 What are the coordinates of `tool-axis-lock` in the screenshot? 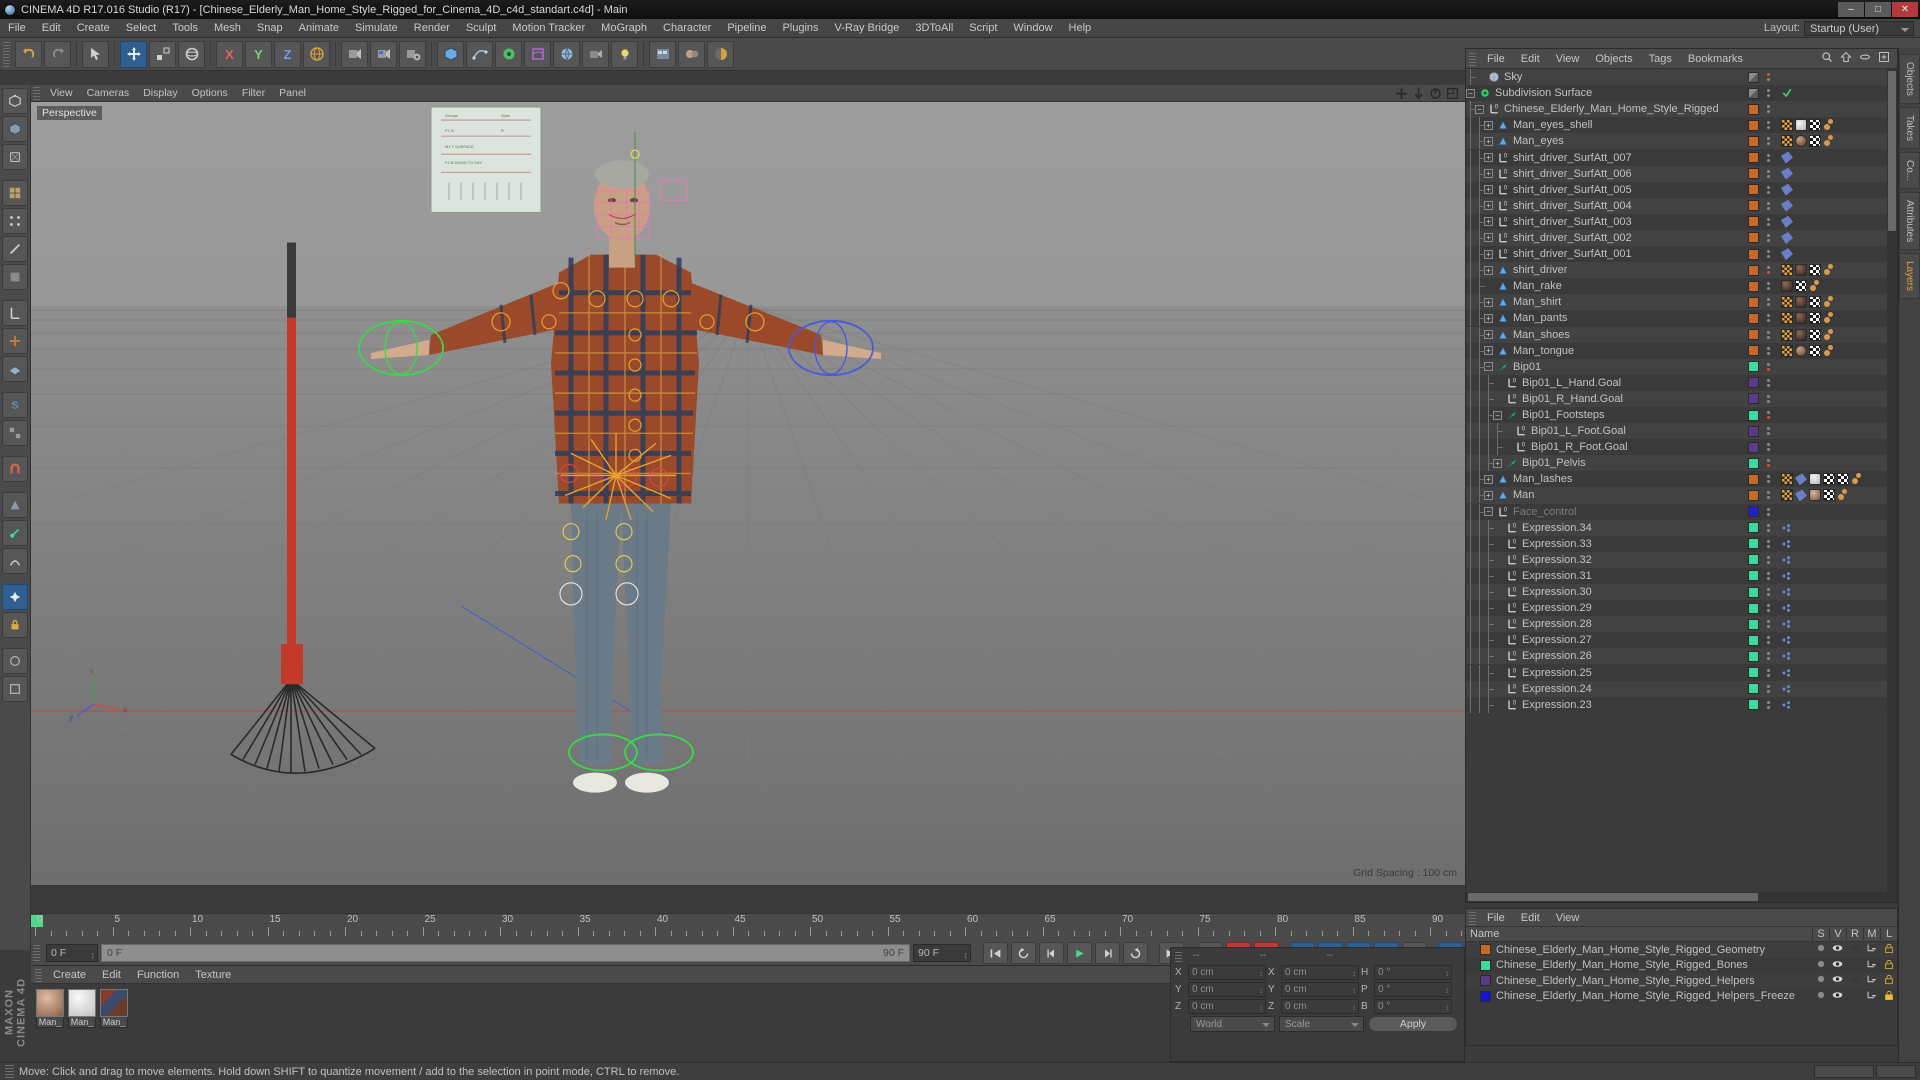 It's located at (15, 313).